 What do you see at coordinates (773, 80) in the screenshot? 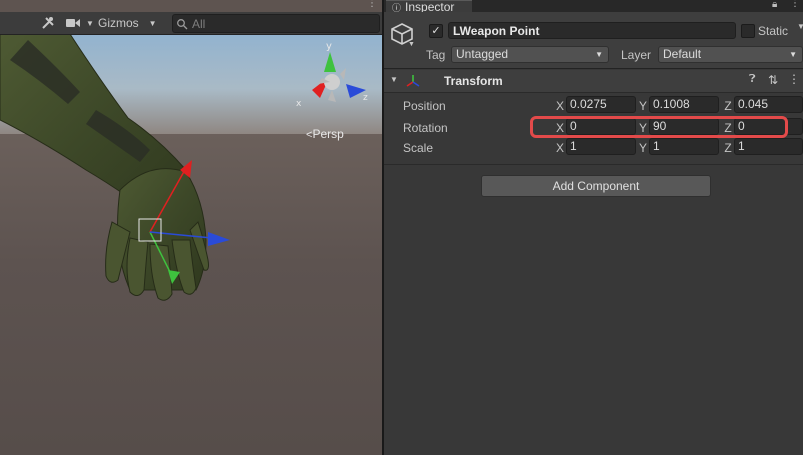
I see `preset-icon: ⇅` at bounding box center [773, 80].